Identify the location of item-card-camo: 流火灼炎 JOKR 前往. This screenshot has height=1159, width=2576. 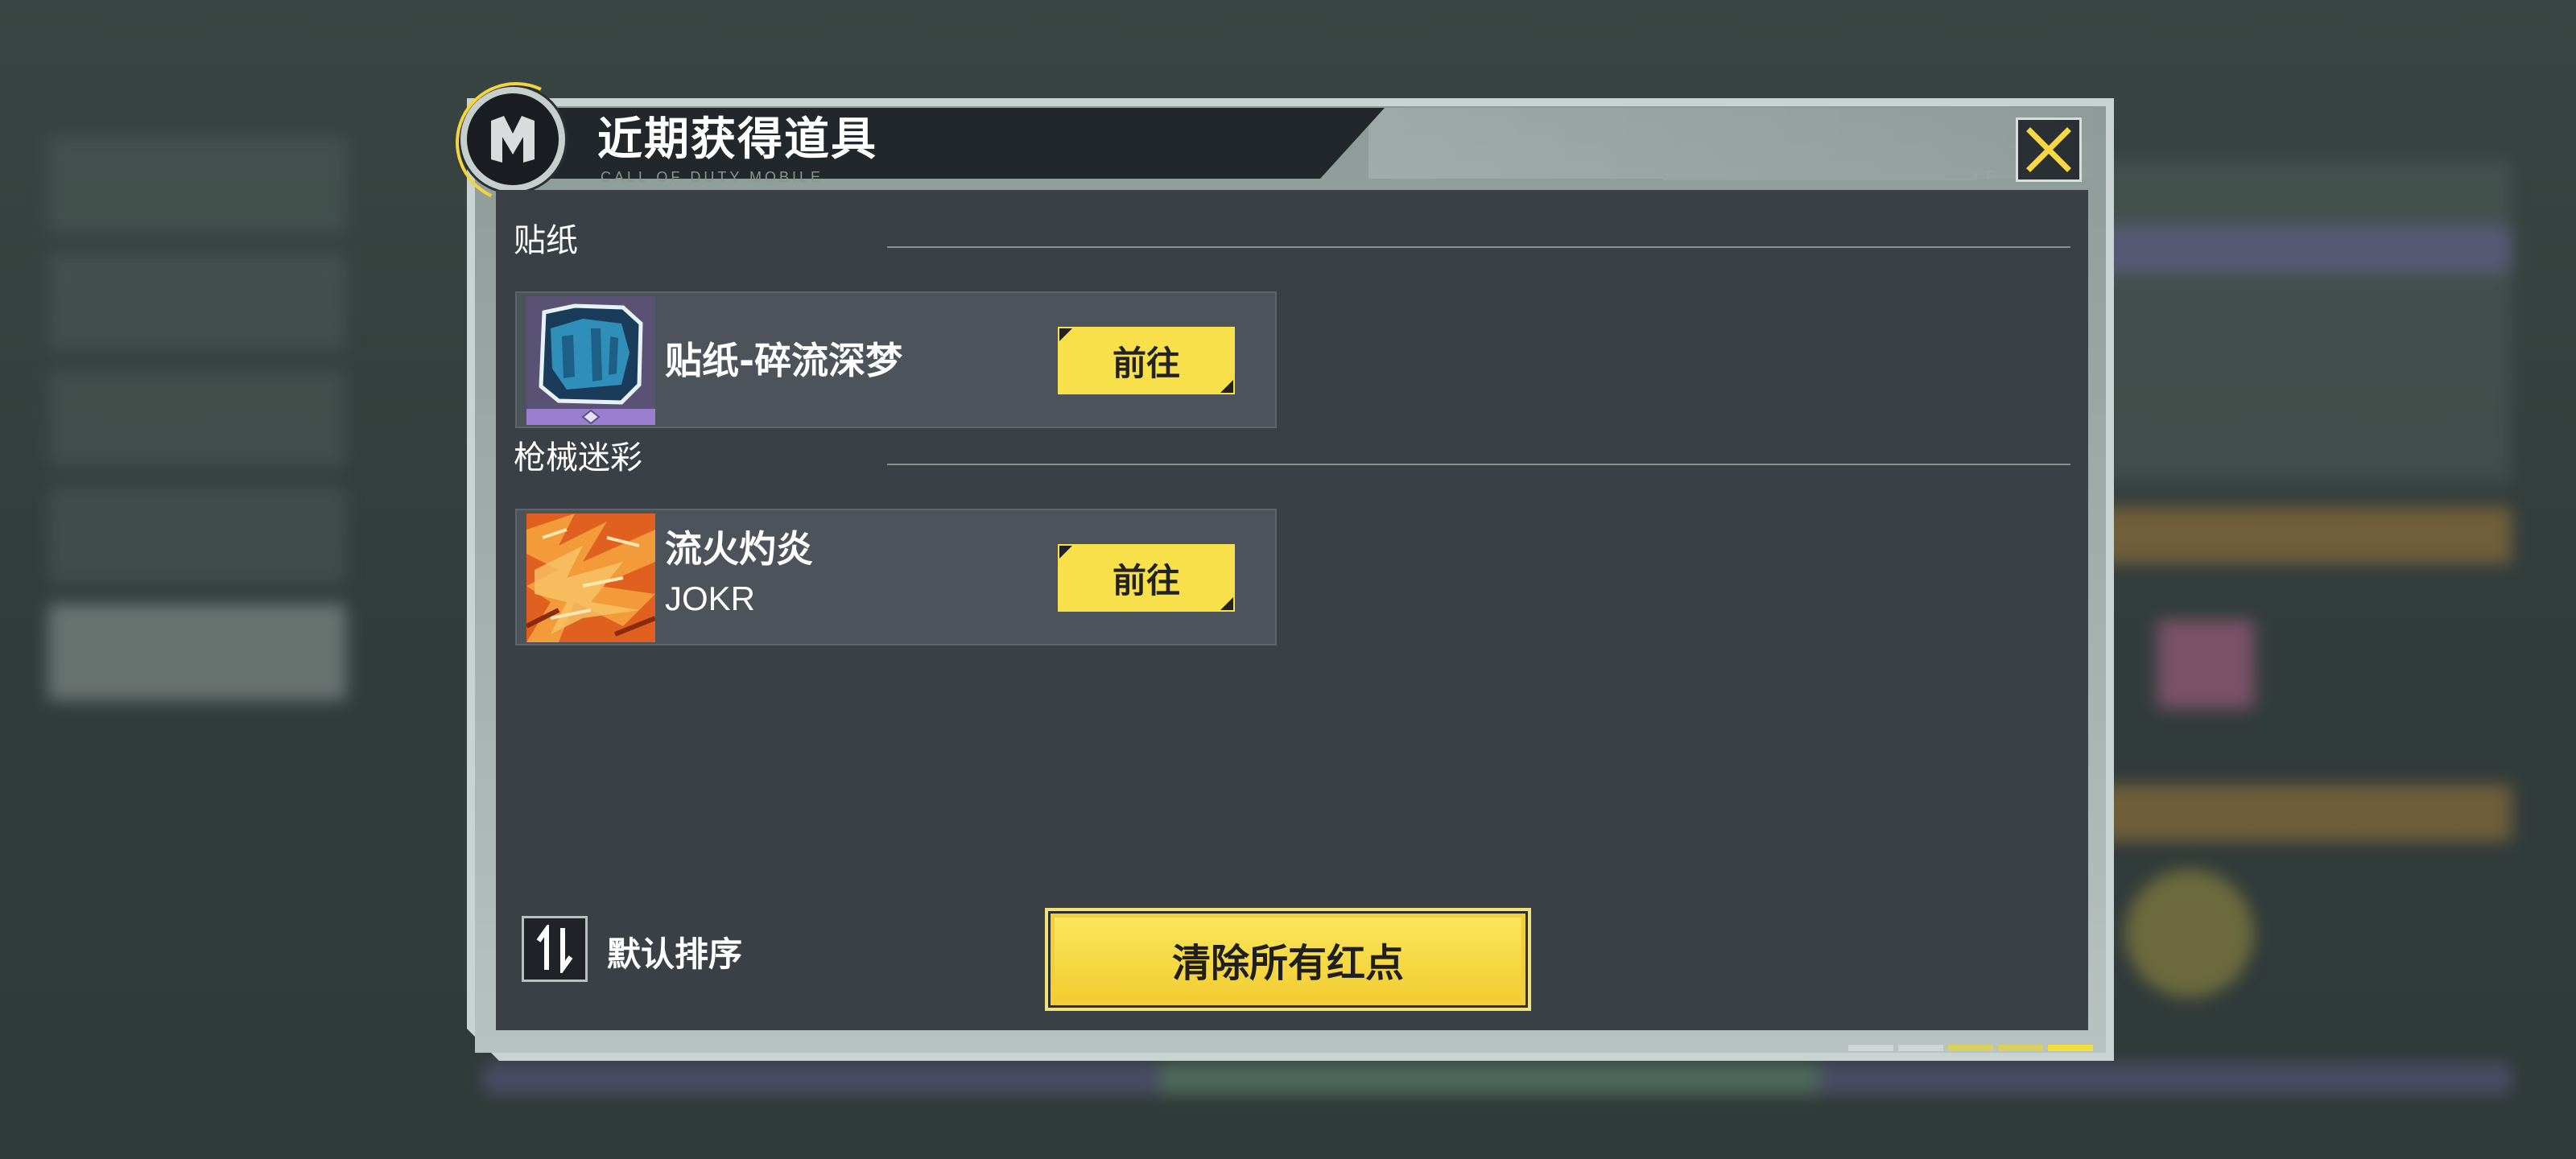
(896, 577).